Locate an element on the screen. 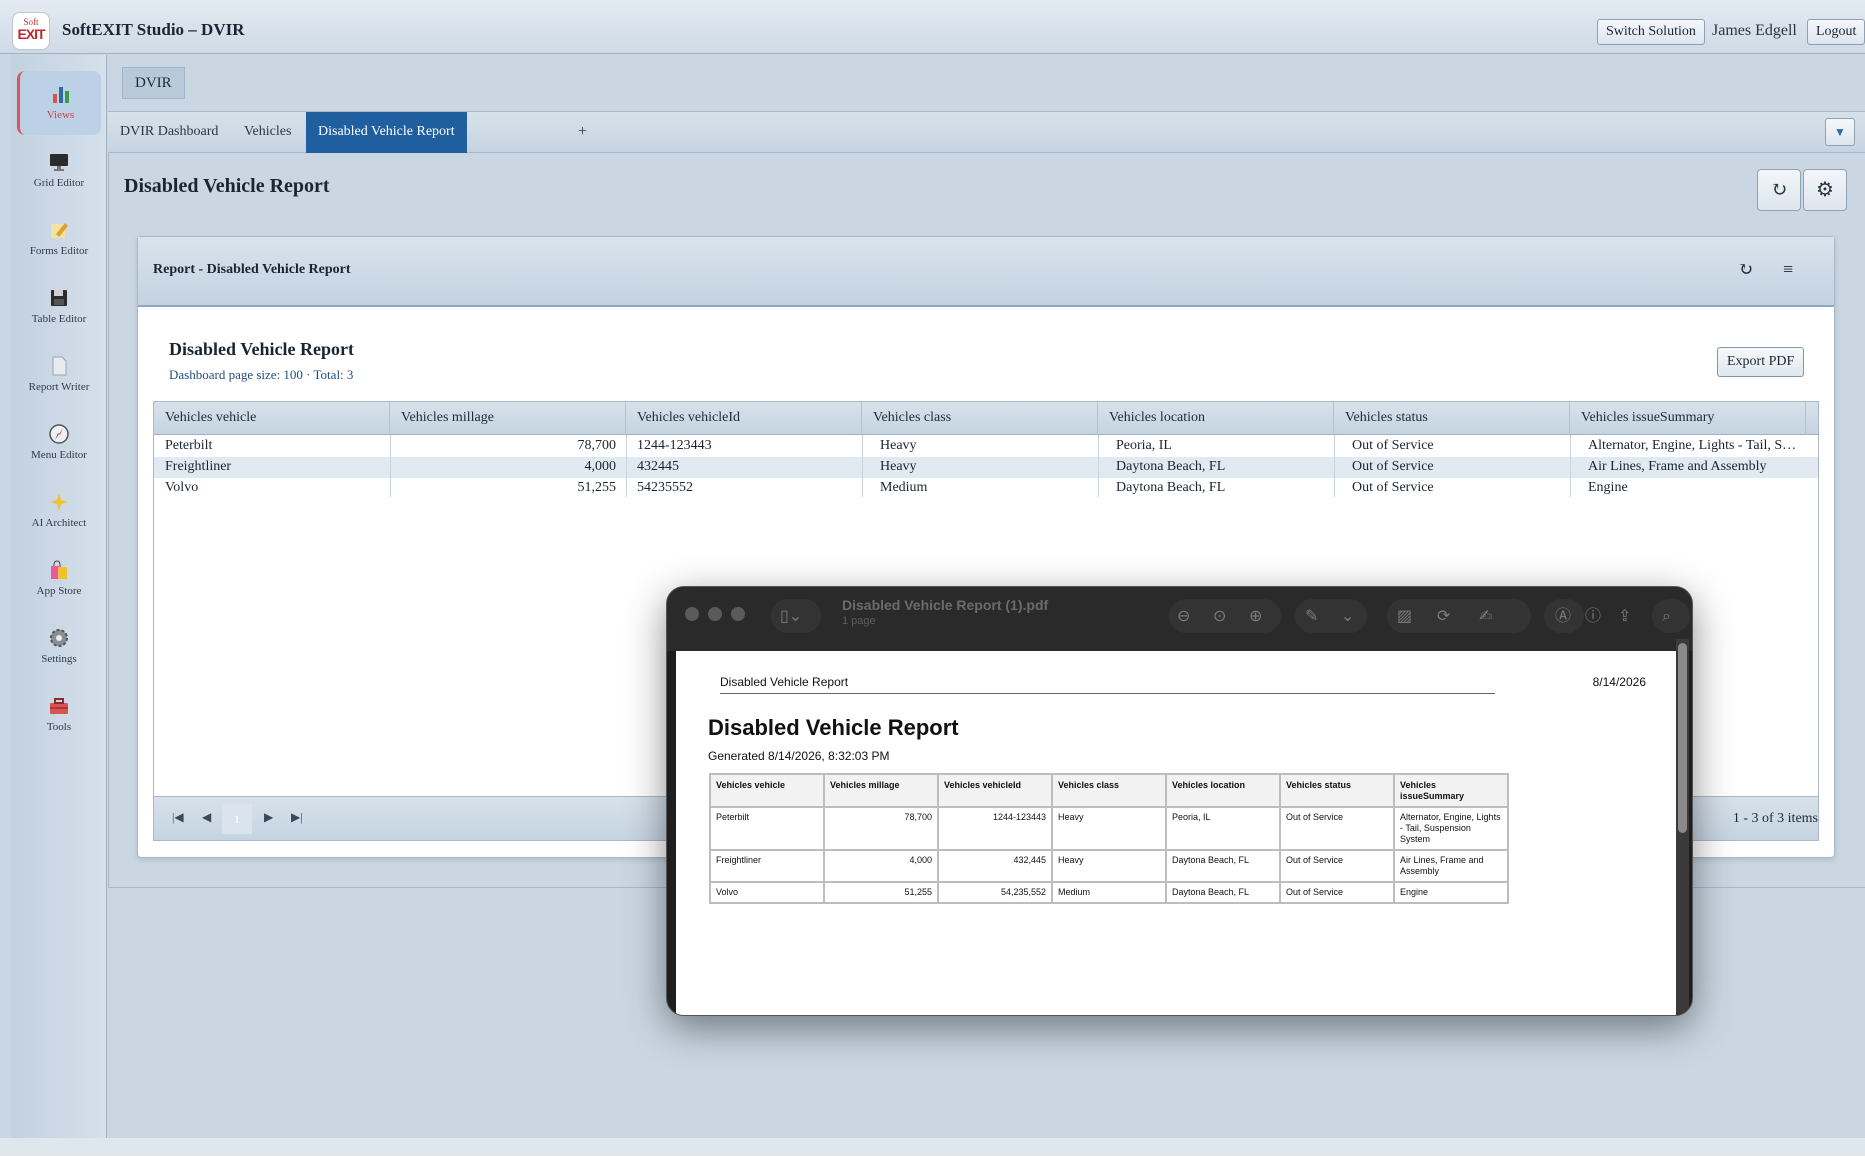  panel-refresh-icon: ↻ is located at coordinates (1745, 269).